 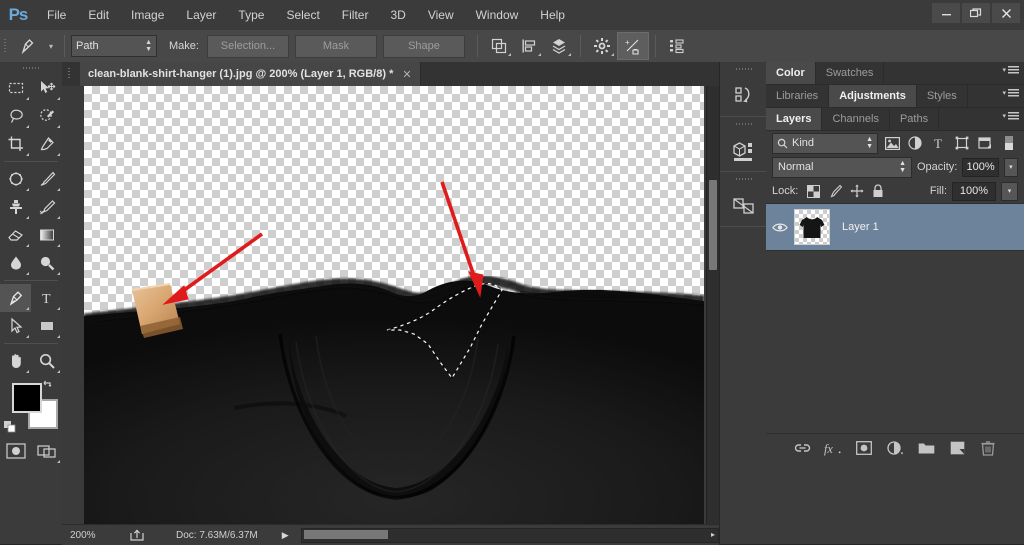 What do you see at coordinates (939, 143) in the screenshot?
I see `filter-type-layers-icon: T` at bounding box center [939, 143].